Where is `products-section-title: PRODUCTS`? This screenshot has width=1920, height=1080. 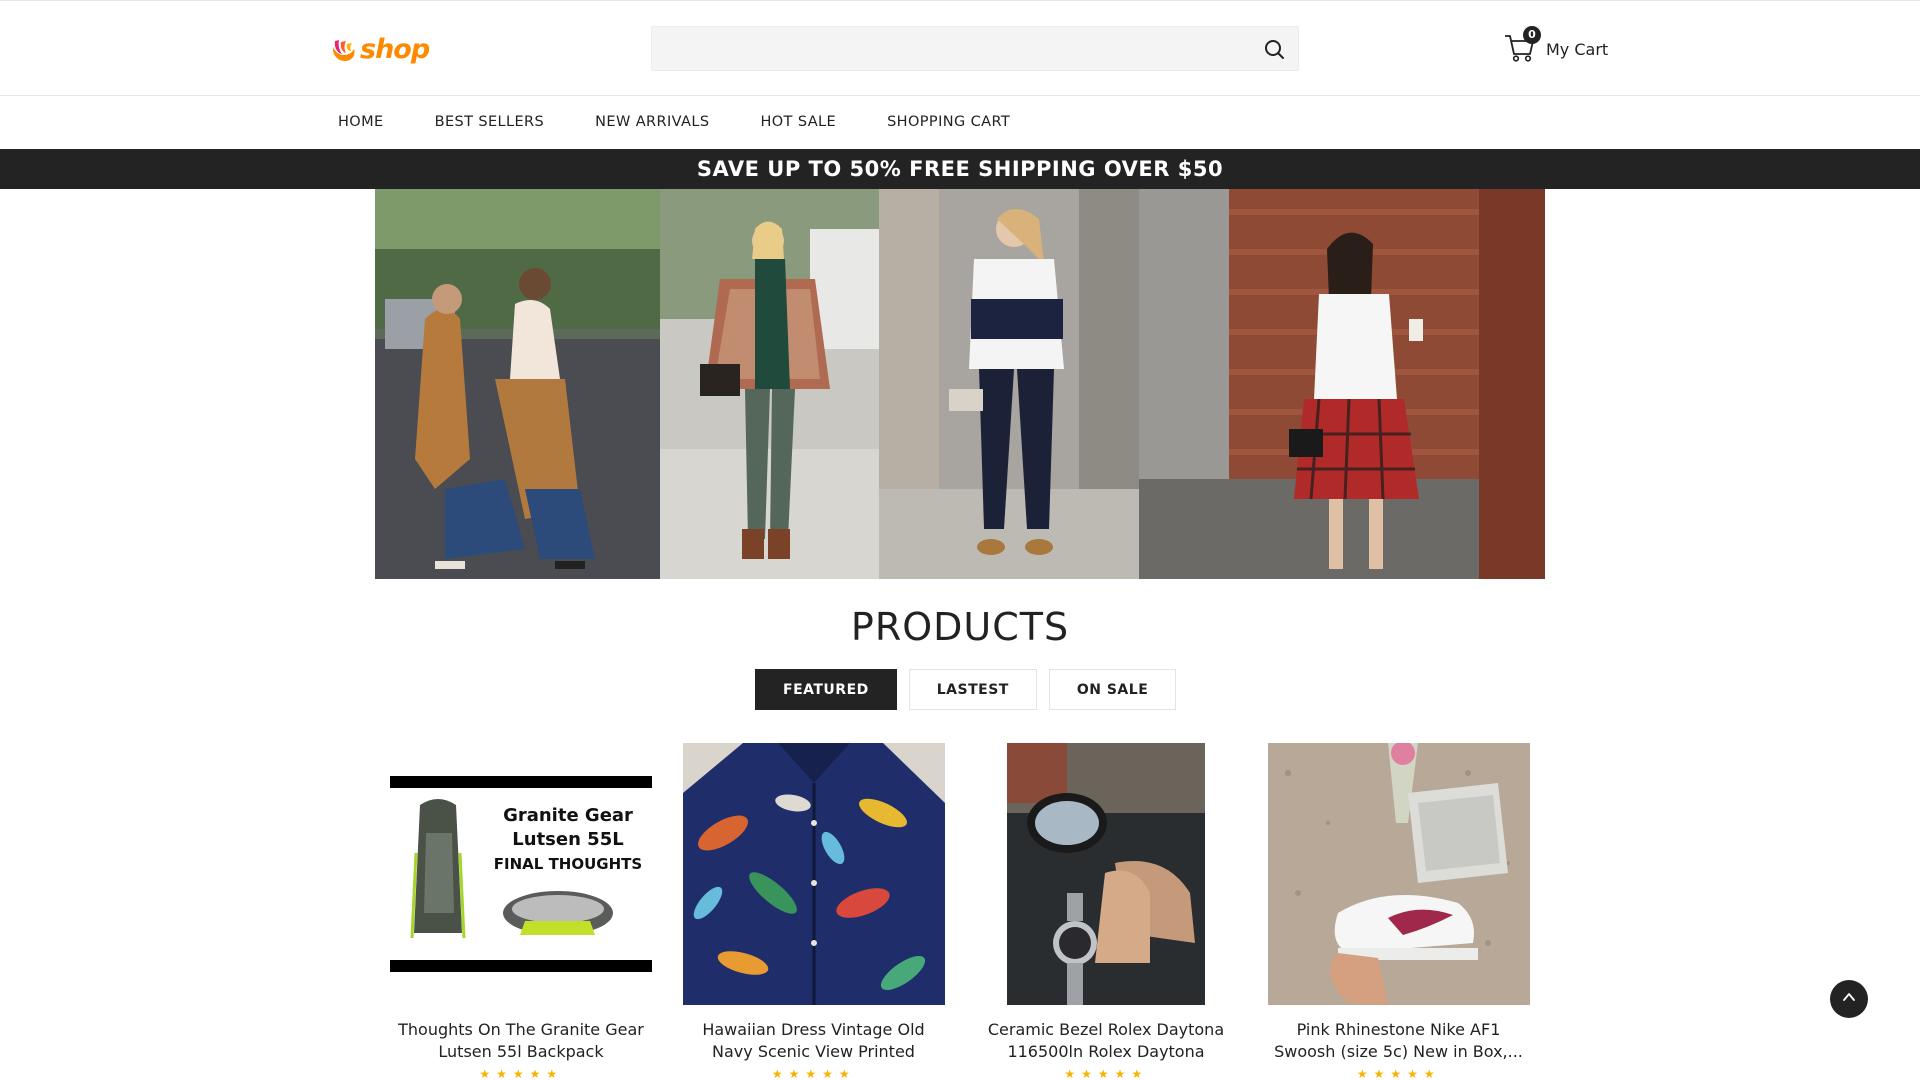 products-section-title: PRODUCTS is located at coordinates (960, 627).